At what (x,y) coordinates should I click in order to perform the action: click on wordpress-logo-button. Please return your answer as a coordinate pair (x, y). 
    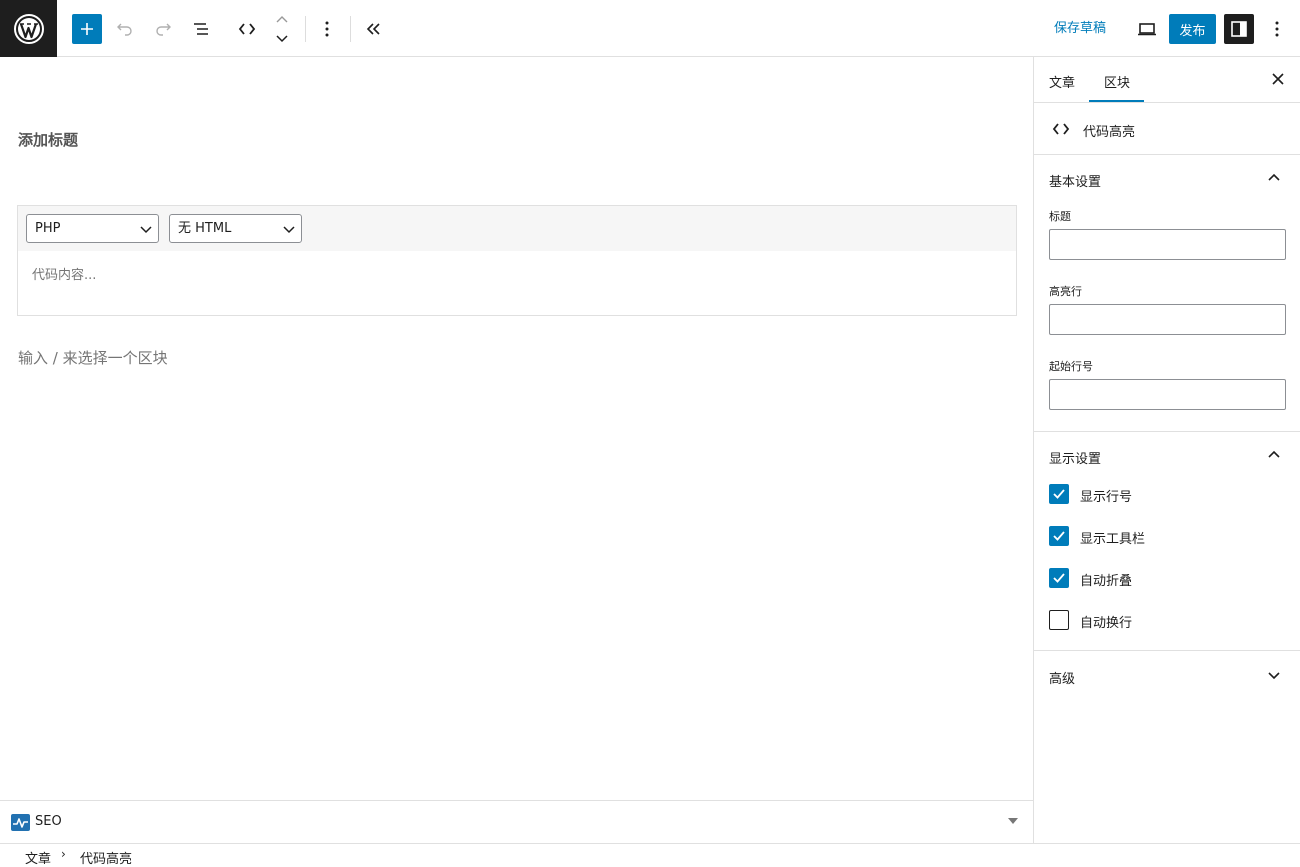
    Looking at the image, I should click on (28, 28).